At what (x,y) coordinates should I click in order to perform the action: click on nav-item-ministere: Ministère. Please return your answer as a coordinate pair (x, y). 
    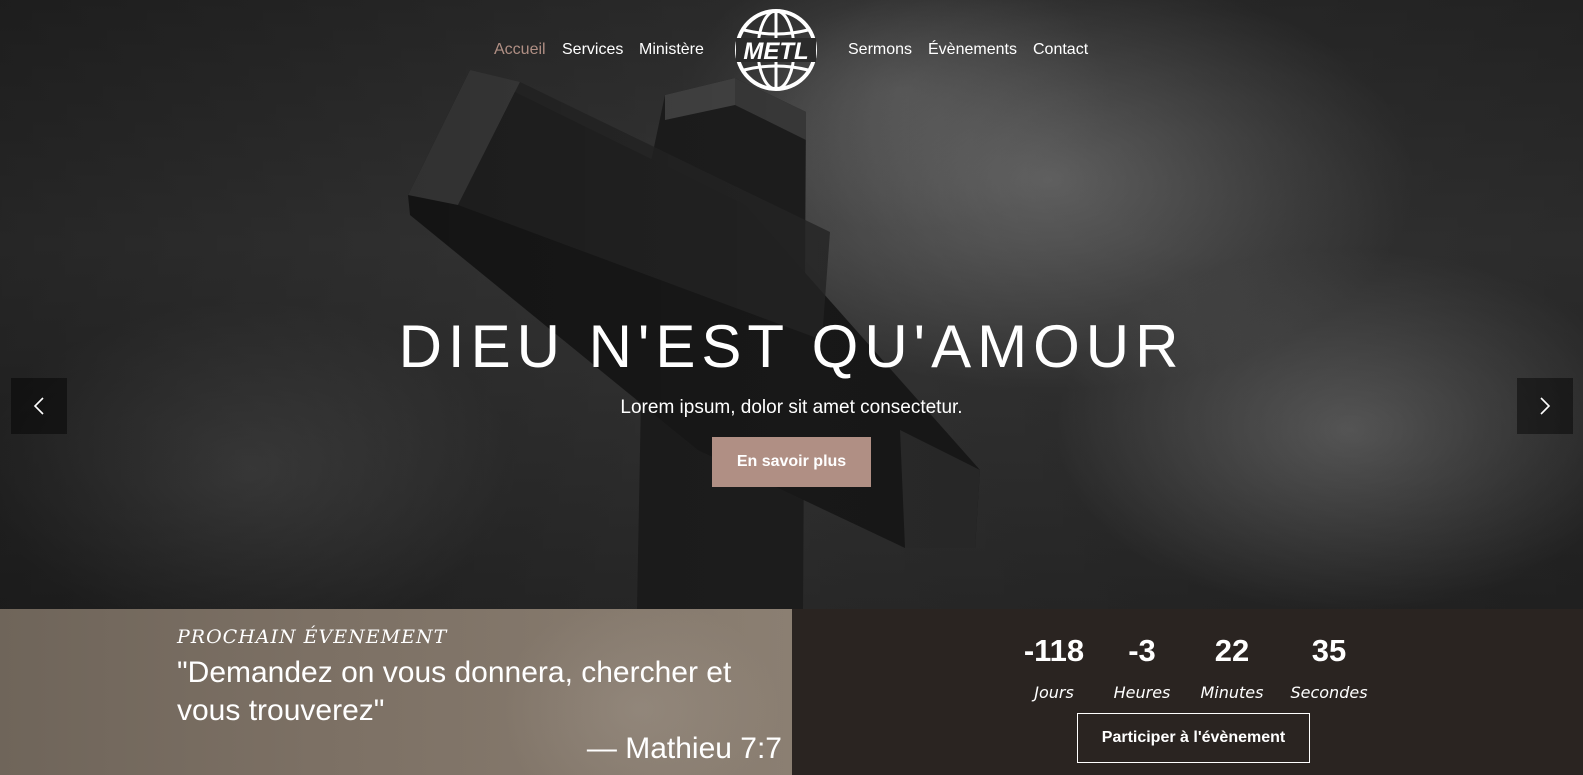
    Looking at the image, I should click on (671, 50).